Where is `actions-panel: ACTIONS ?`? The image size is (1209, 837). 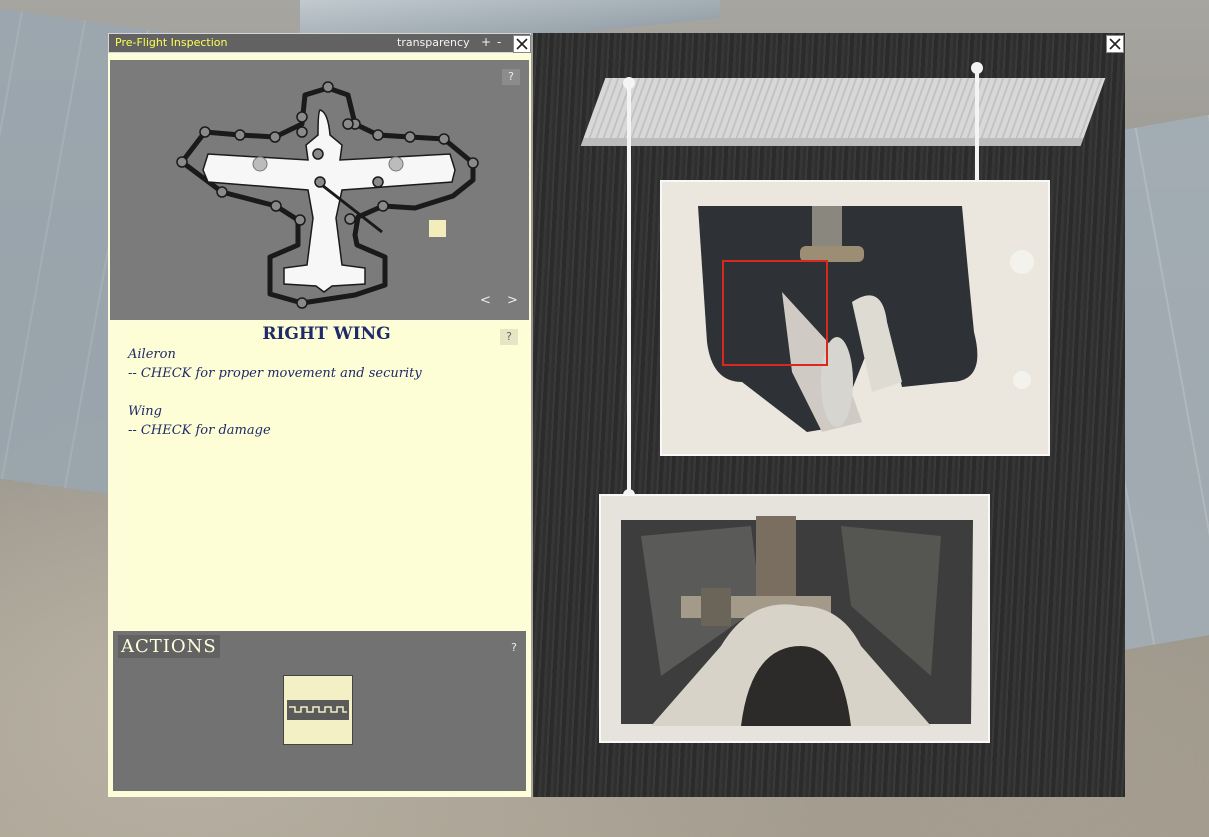 actions-panel: ACTIONS ? is located at coordinates (319, 711).